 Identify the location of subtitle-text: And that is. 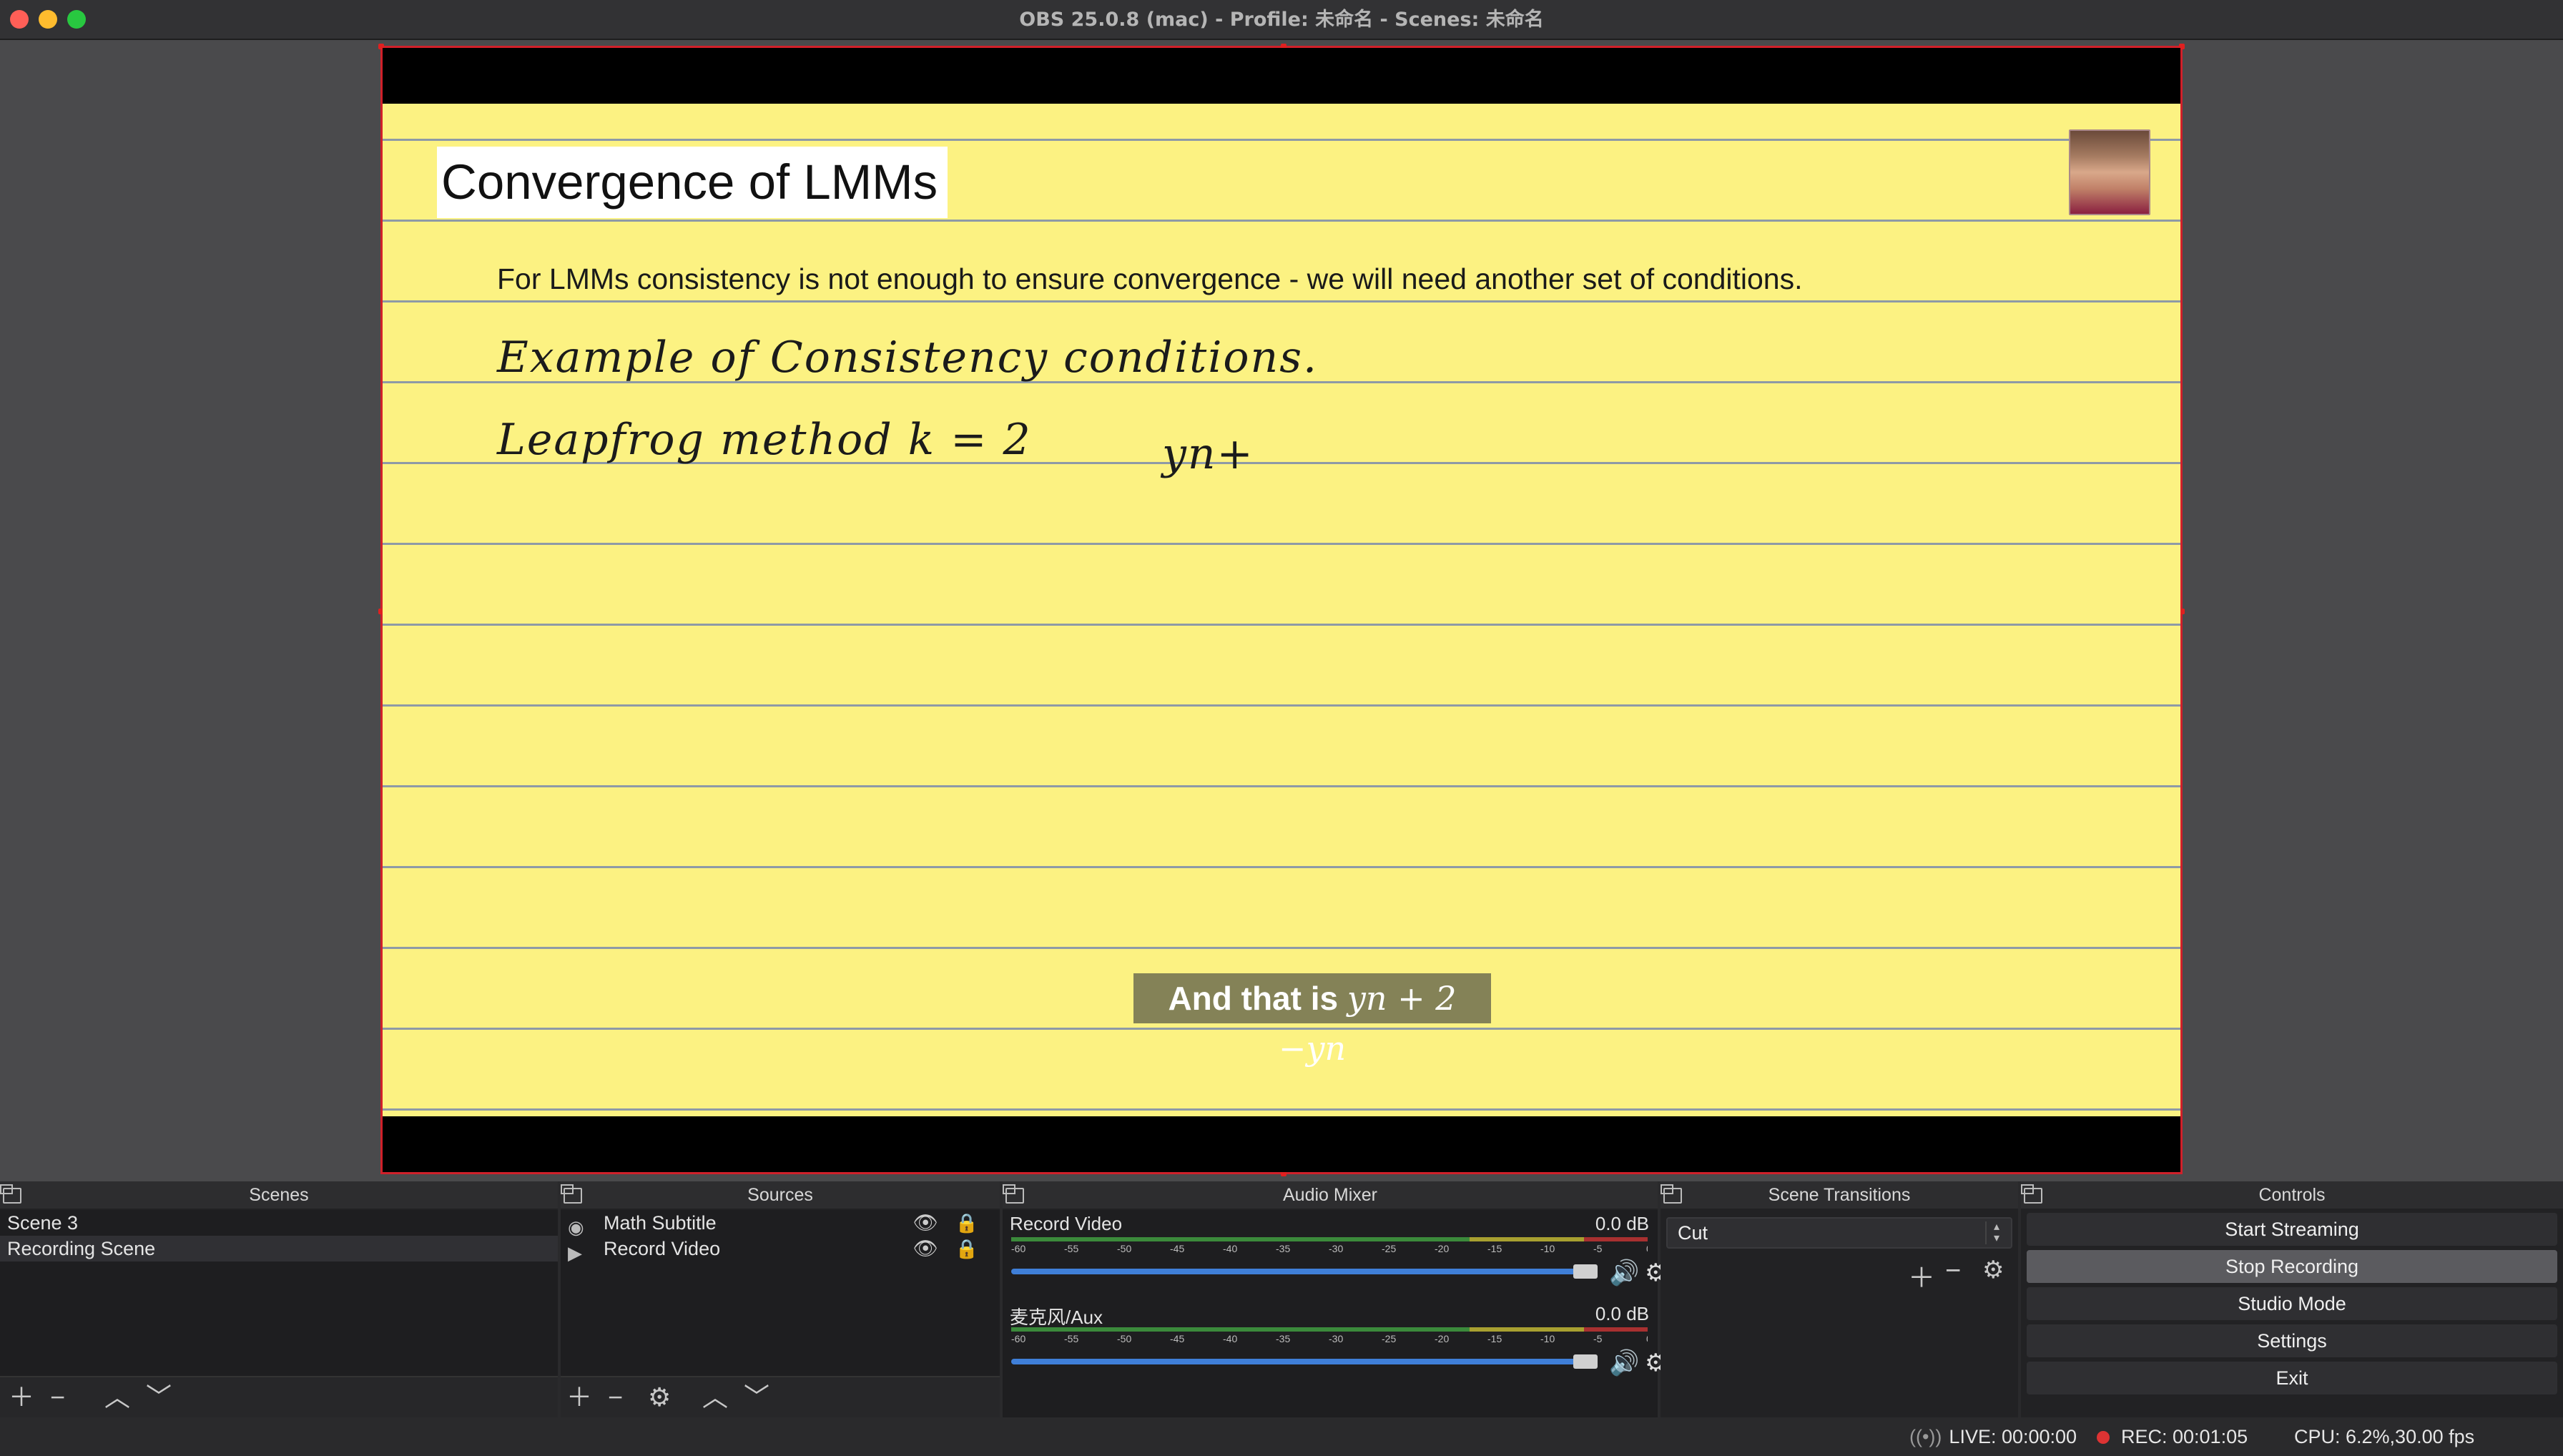
(1257, 998).